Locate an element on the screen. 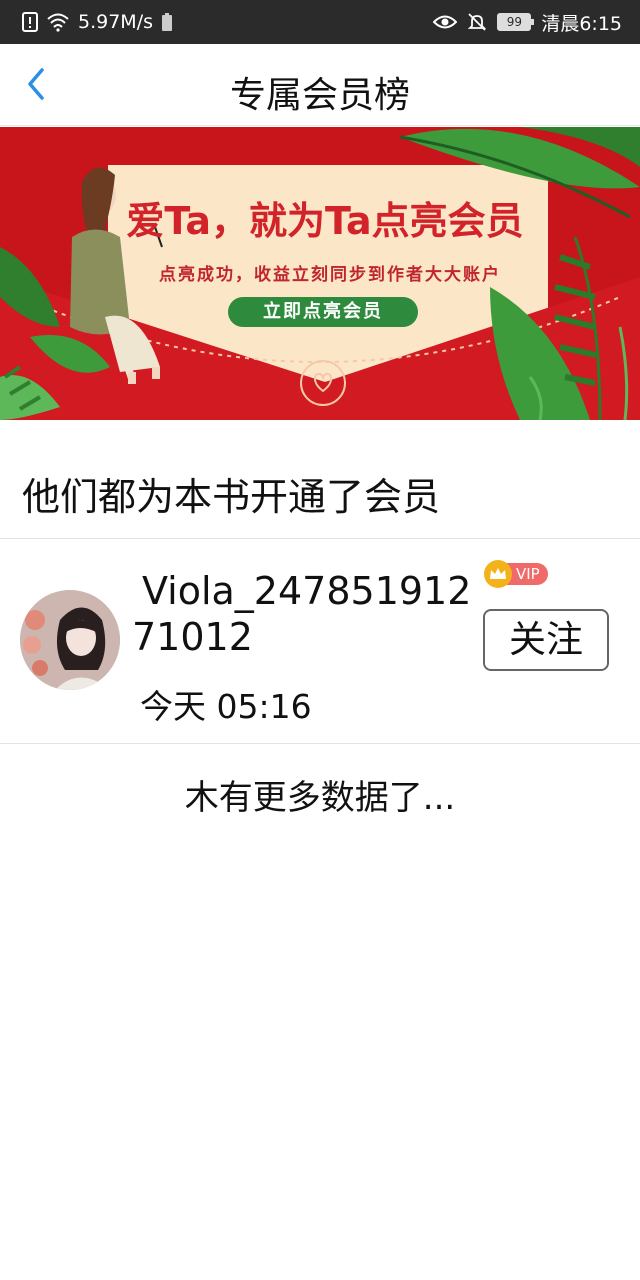 This screenshot has width=640, height=1280. username: Viola_247851912 71012 is located at coordinates (302, 614).